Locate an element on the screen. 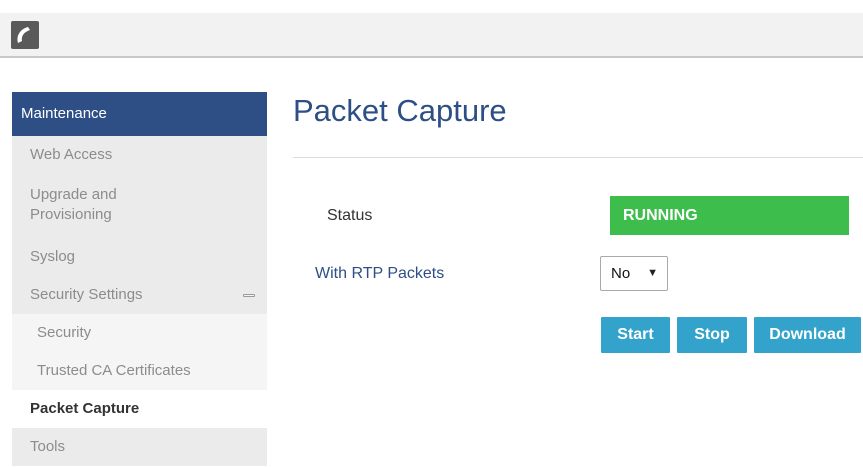 Image resolution: width=863 pixels, height=467 pixels. rtp-packets-select: No ▼ is located at coordinates (634, 273).